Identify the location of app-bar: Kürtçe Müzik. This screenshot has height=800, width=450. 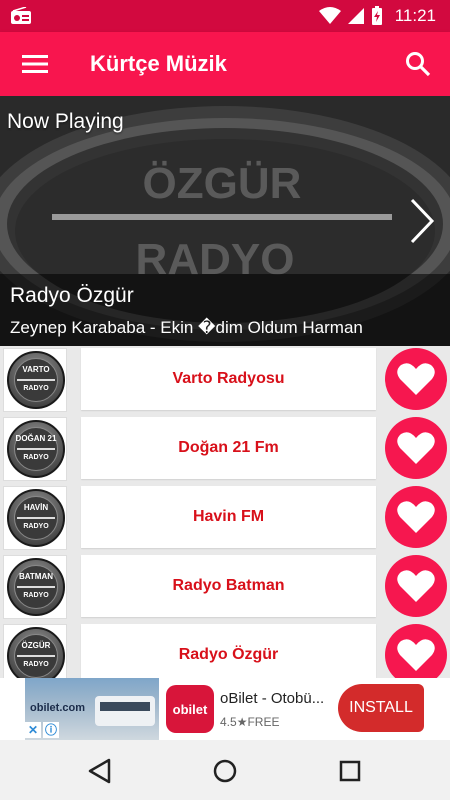
(225, 64).